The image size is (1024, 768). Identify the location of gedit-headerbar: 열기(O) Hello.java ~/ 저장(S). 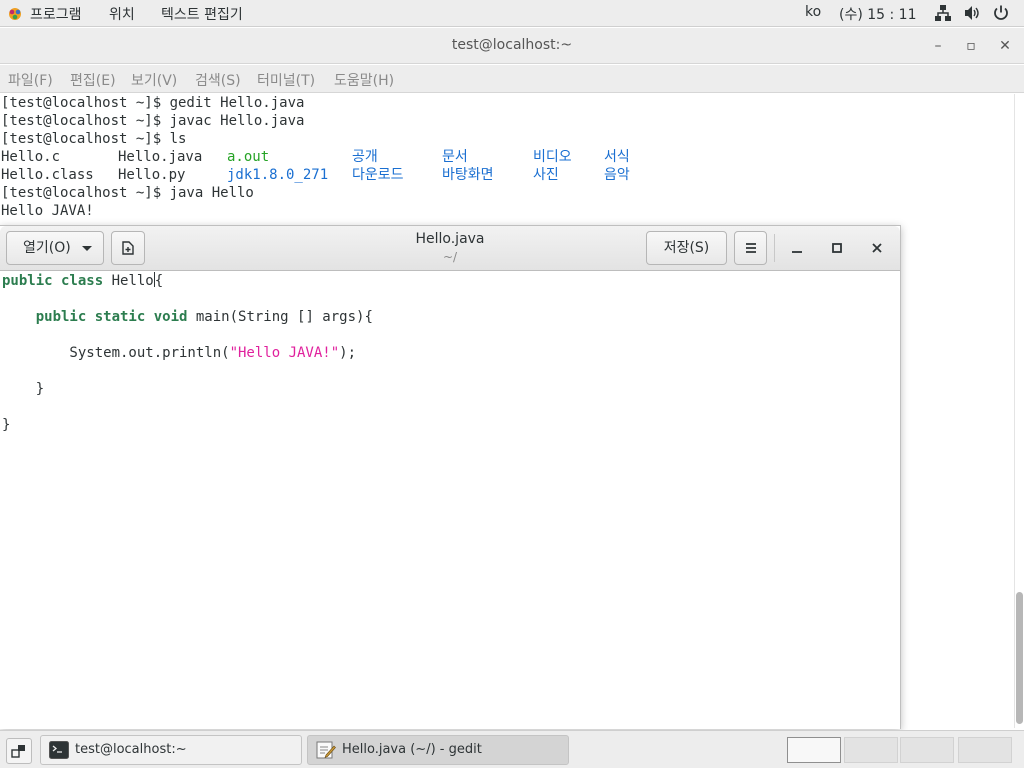
(450, 248).